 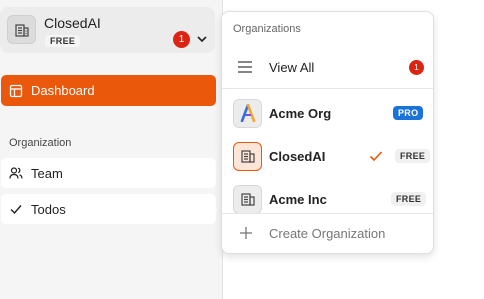 I want to click on org-item-acme-org: Acme Org PRO, so click(x=327, y=113).